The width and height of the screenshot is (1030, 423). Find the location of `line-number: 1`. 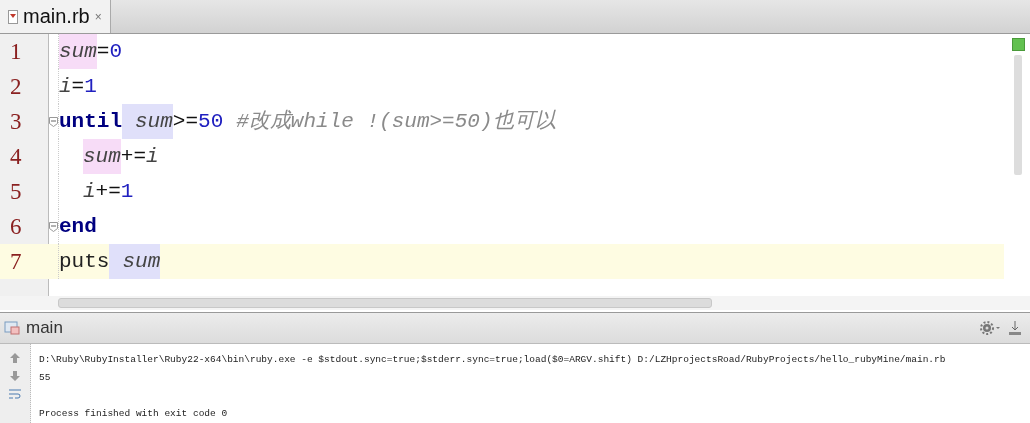

line-number: 1 is located at coordinates (16, 51).